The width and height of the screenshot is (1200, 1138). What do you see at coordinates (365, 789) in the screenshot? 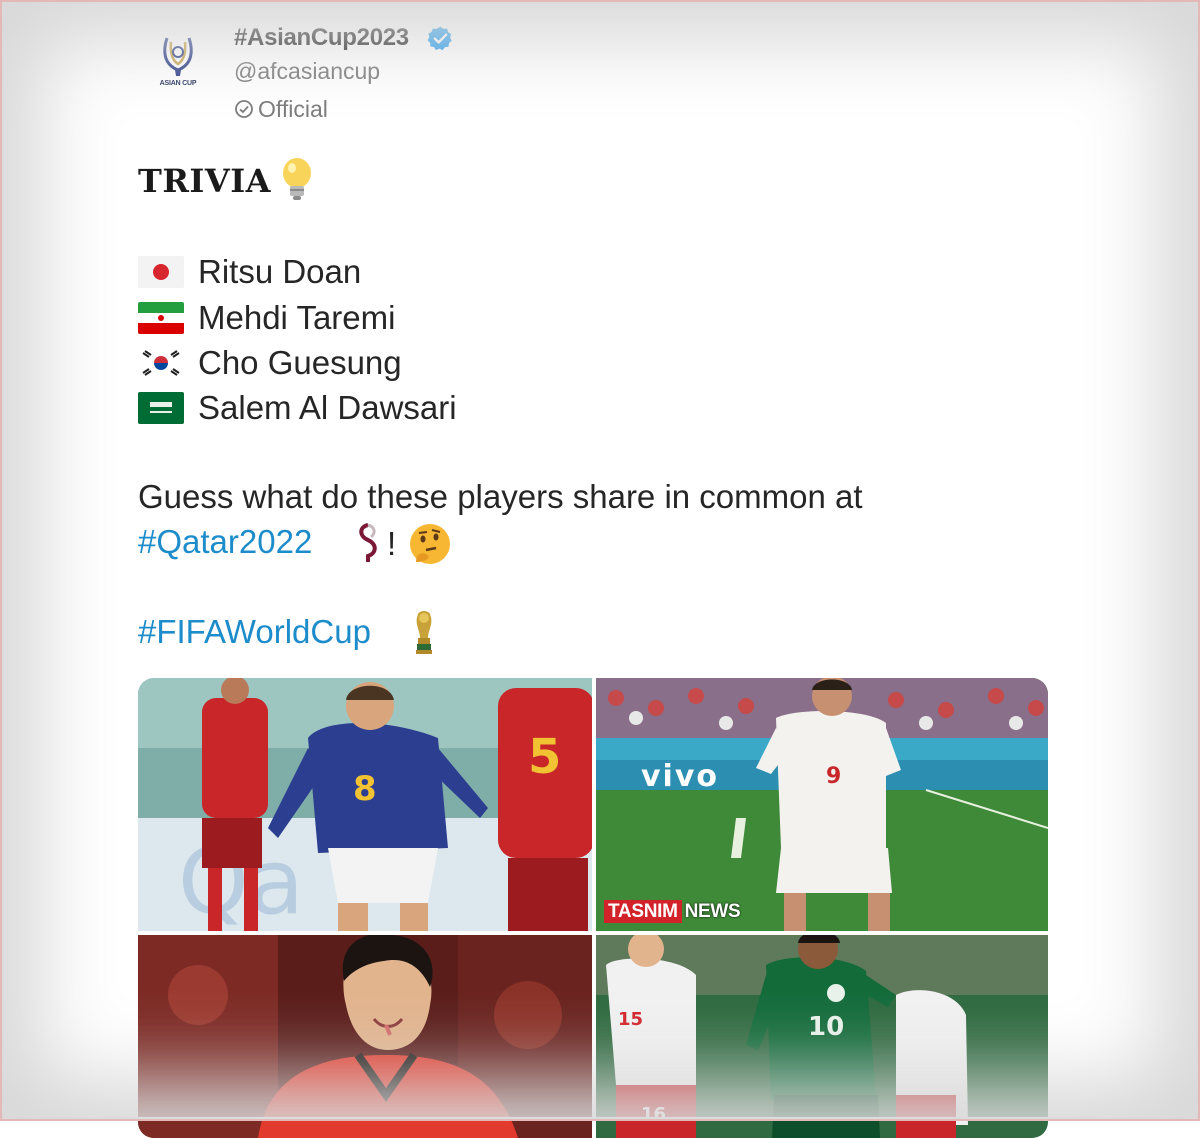
I see `shirt-number: 8` at bounding box center [365, 789].